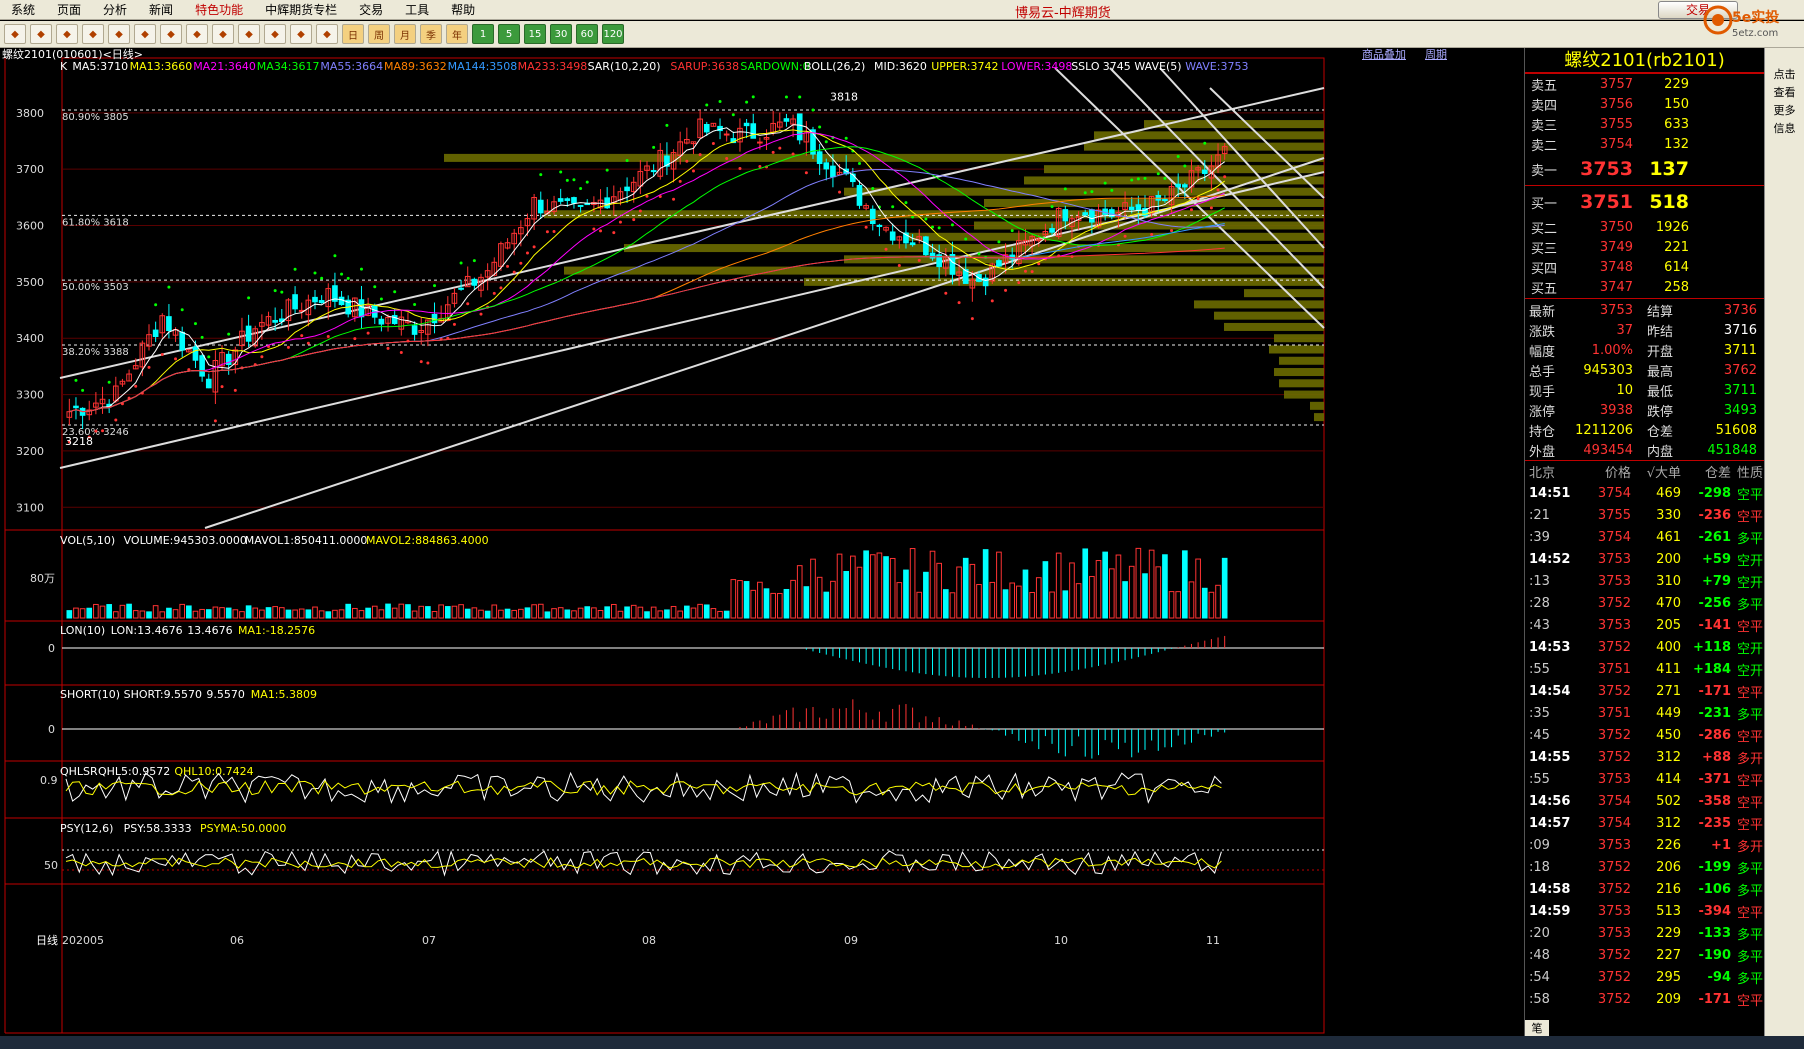 The width and height of the screenshot is (1804, 1049). I want to click on up-arrow-icon: ◆, so click(41, 34).